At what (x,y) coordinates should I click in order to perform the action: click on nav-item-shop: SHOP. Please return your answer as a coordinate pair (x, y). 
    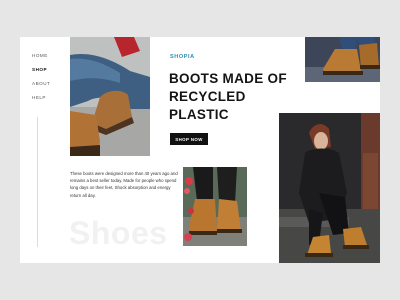
    Looking at the image, I should click on (41, 69).